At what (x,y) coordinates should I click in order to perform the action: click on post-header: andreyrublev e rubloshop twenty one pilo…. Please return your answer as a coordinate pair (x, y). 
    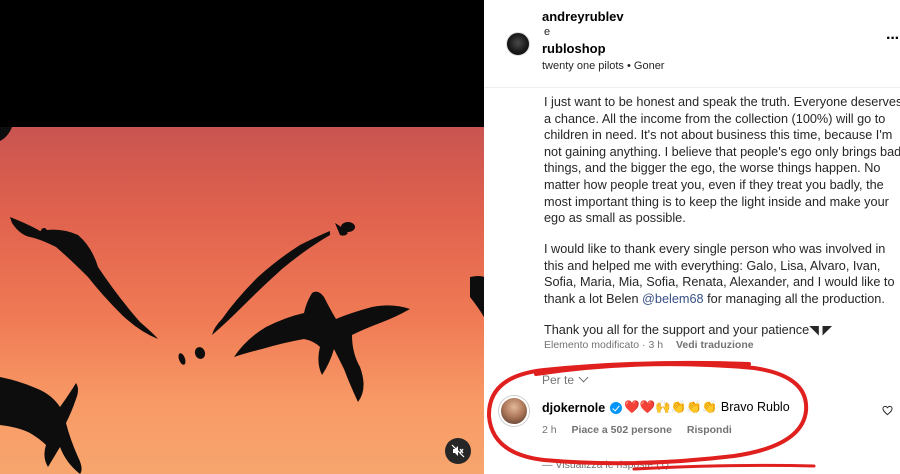
    Looking at the image, I should click on (692, 44).